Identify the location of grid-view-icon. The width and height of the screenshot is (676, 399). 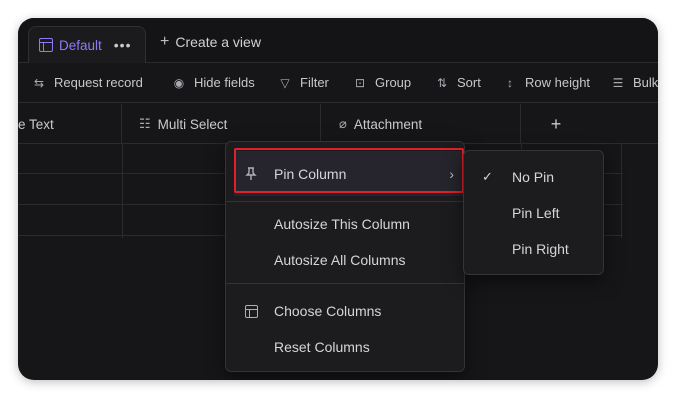
(46, 45).